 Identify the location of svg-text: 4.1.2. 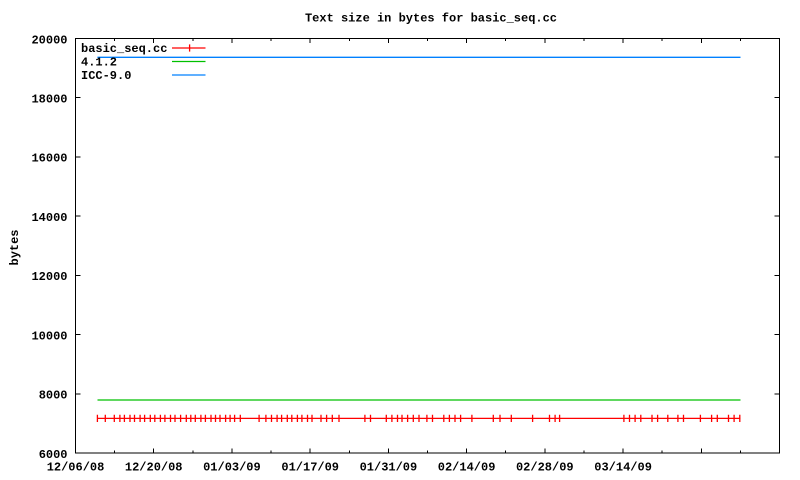
(99, 63).